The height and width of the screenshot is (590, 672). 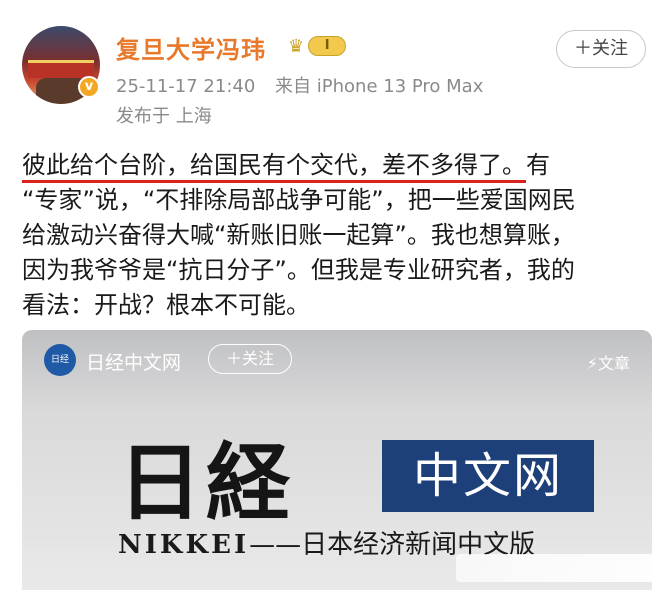 What do you see at coordinates (556, 568) in the screenshot?
I see `watermark-overlay` at bounding box center [556, 568].